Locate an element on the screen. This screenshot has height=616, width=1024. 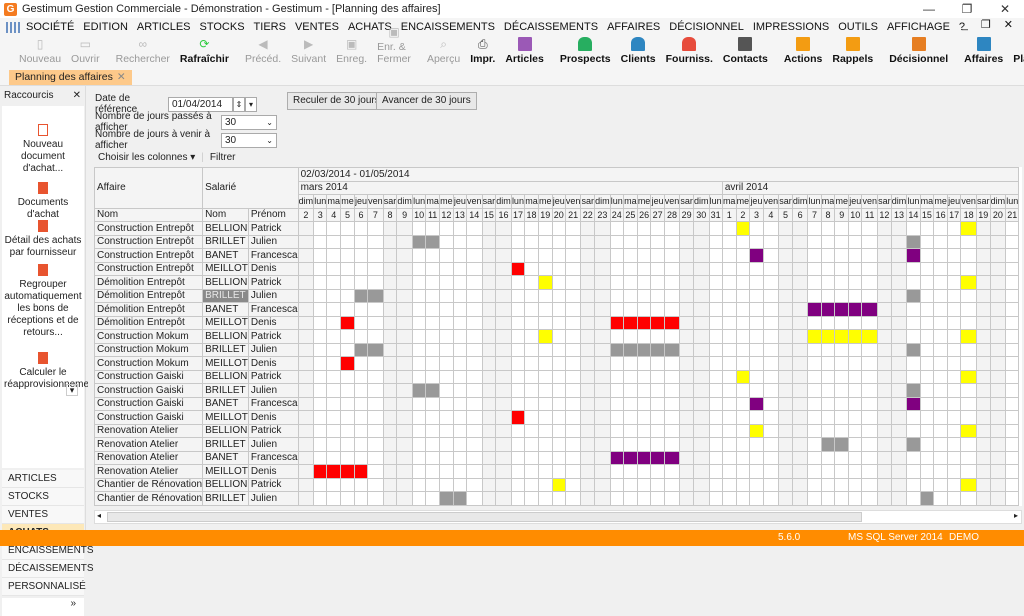
column-header-prenom: Prénom is located at coordinates (273, 214).